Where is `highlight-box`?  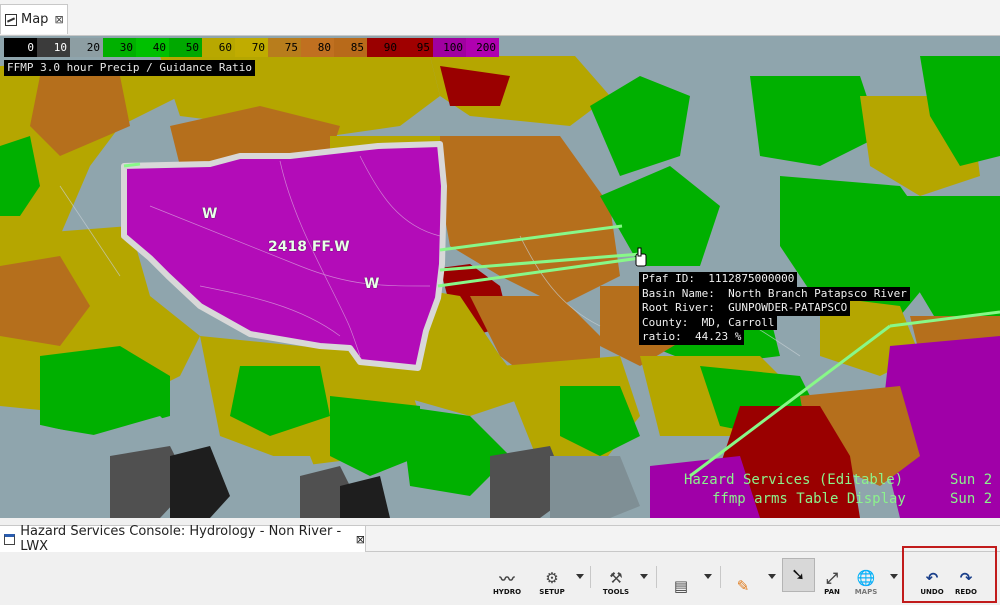 highlight-box is located at coordinates (949, 574).